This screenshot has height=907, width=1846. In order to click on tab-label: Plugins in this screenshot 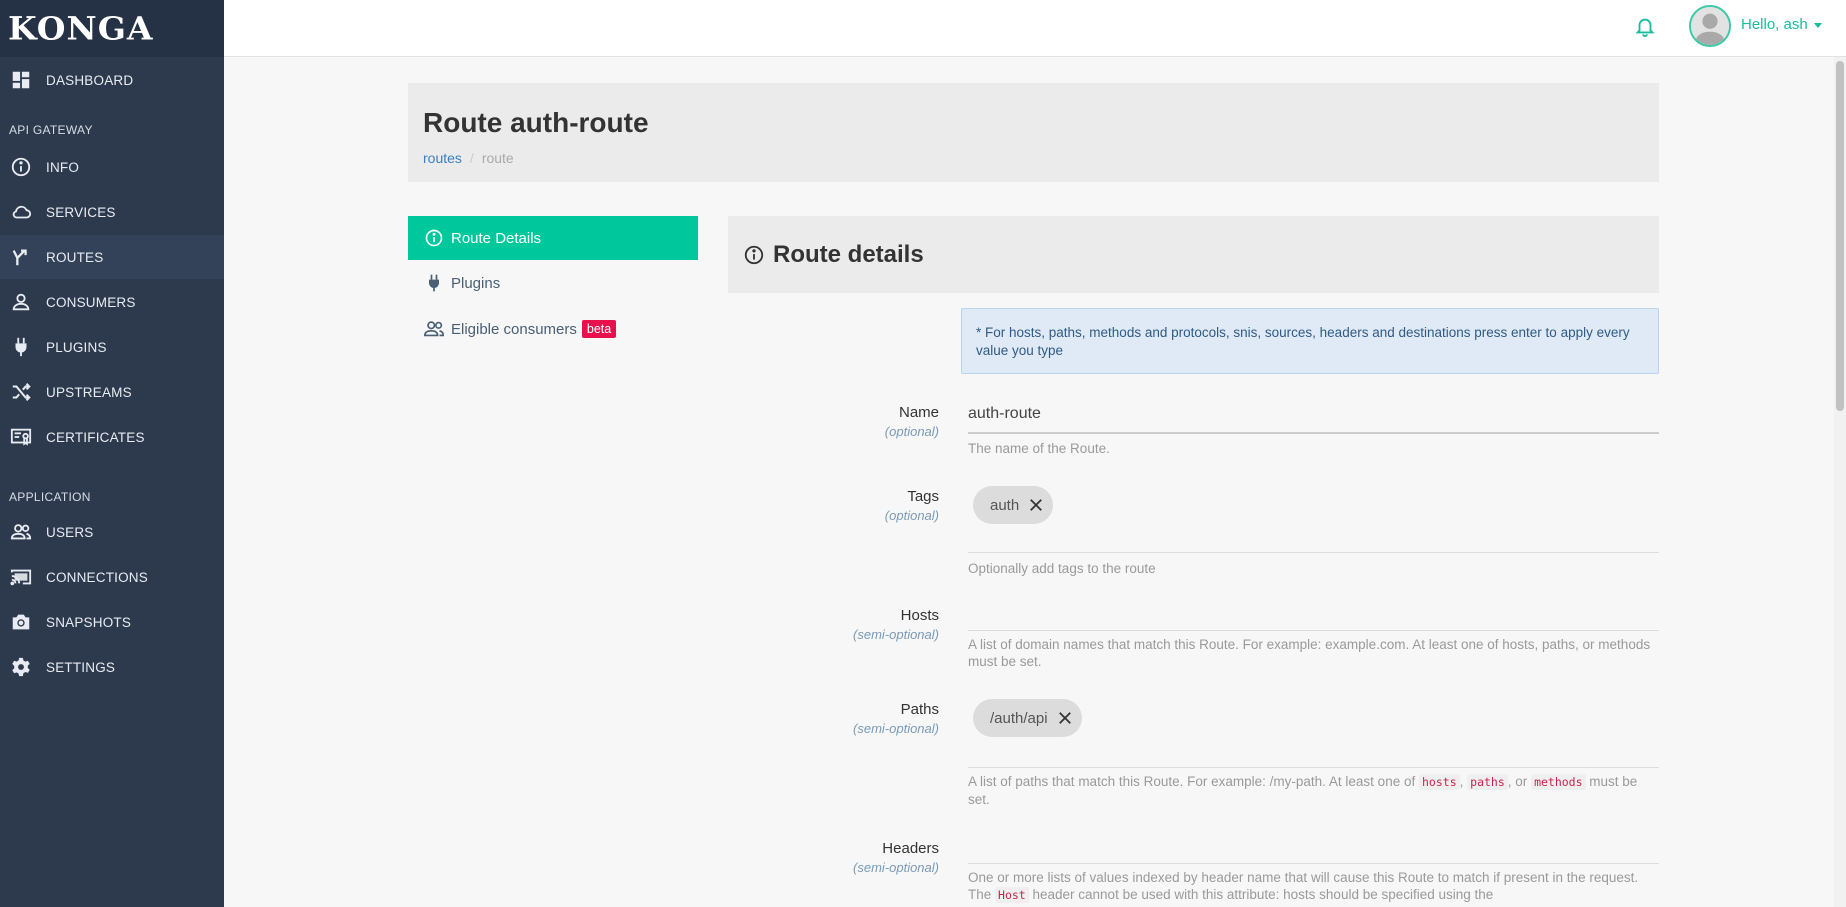, I will do `click(476, 283)`.